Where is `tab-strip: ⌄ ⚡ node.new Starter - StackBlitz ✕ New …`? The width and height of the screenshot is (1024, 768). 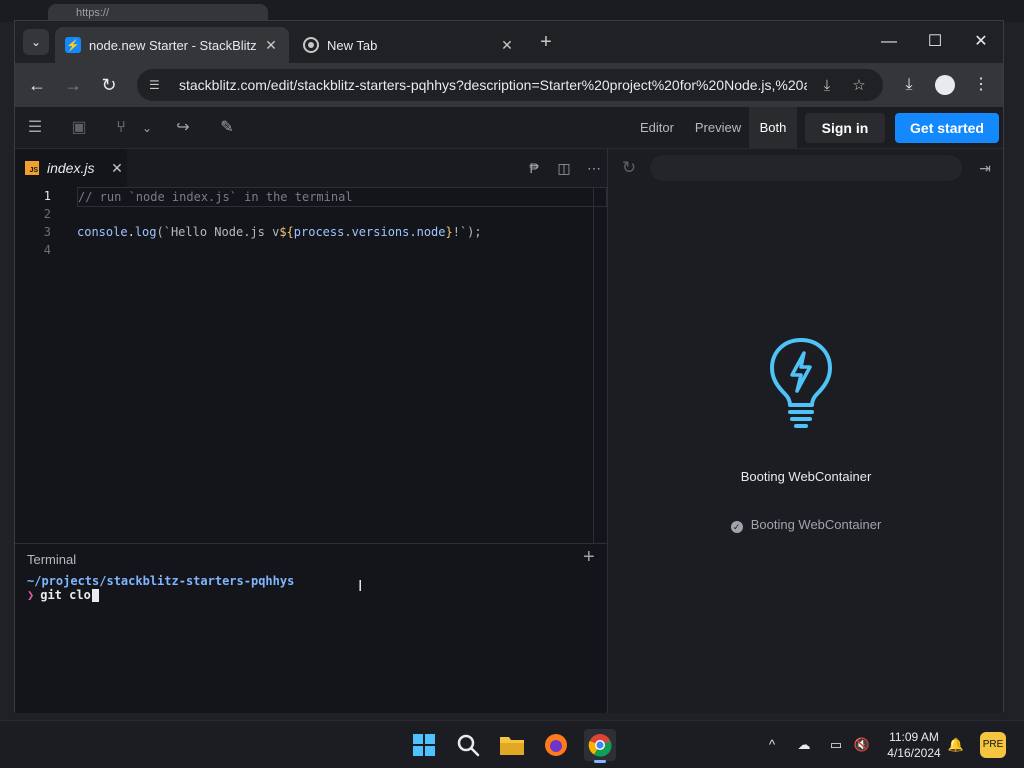 tab-strip: ⌄ ⚡ node.new Starter - StackBlitz ✕ New … is located at coordinates (509, 42).